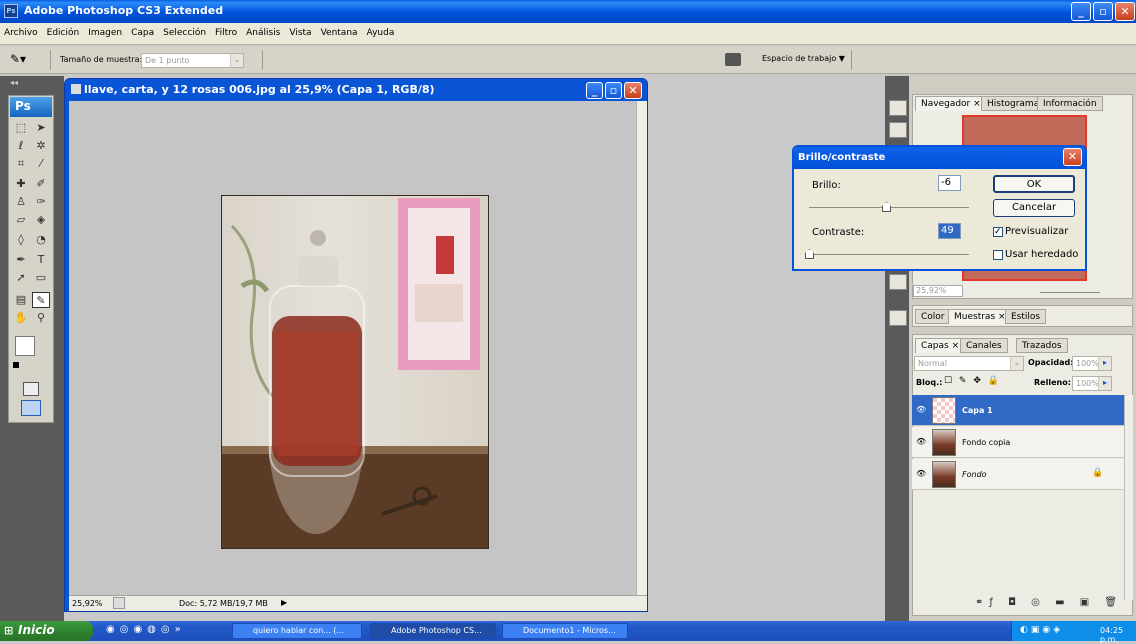  I want to click on collapse-arrows-icon: ◂◂, so click(14, 82).